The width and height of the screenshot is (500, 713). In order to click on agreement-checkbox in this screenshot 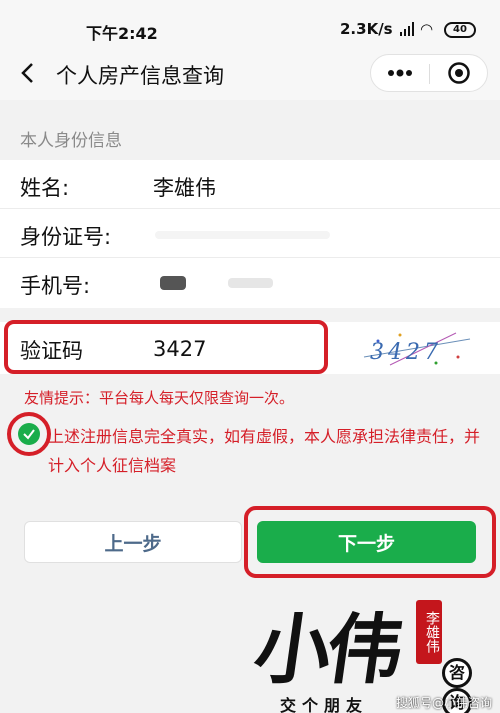, I will do `click(29, 434)`.